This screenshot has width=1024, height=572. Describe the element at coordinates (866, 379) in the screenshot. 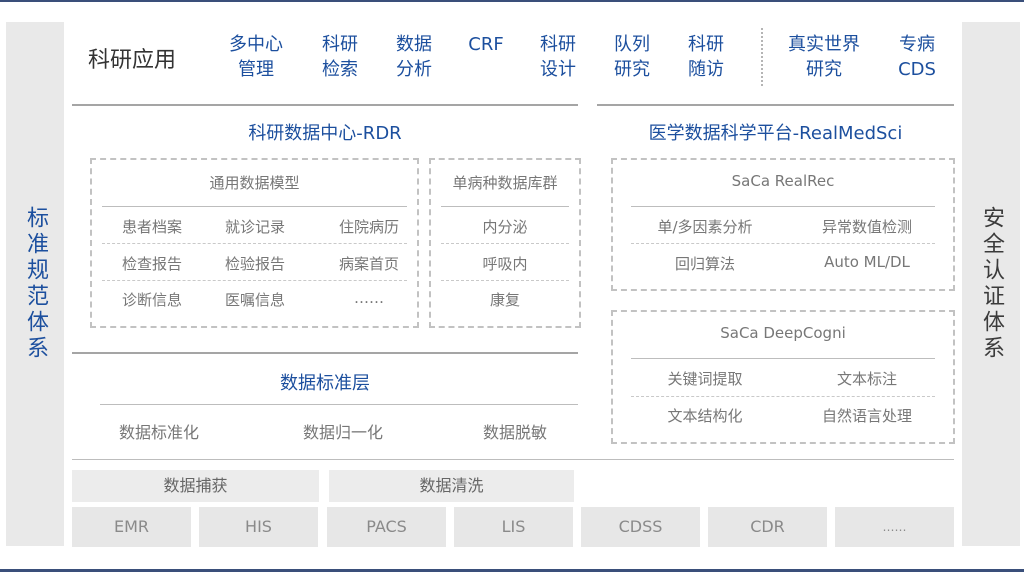

I see `deepcogni-item: 文本标注` at that location.